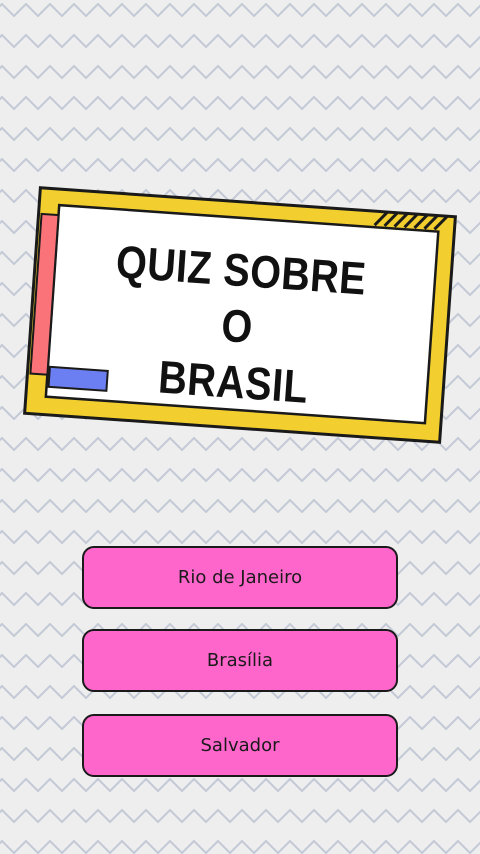 The image size is (480, 854). I want to click on answer-button-rio-de-janeiro: Rio de Janeiro, so click(240, 577).